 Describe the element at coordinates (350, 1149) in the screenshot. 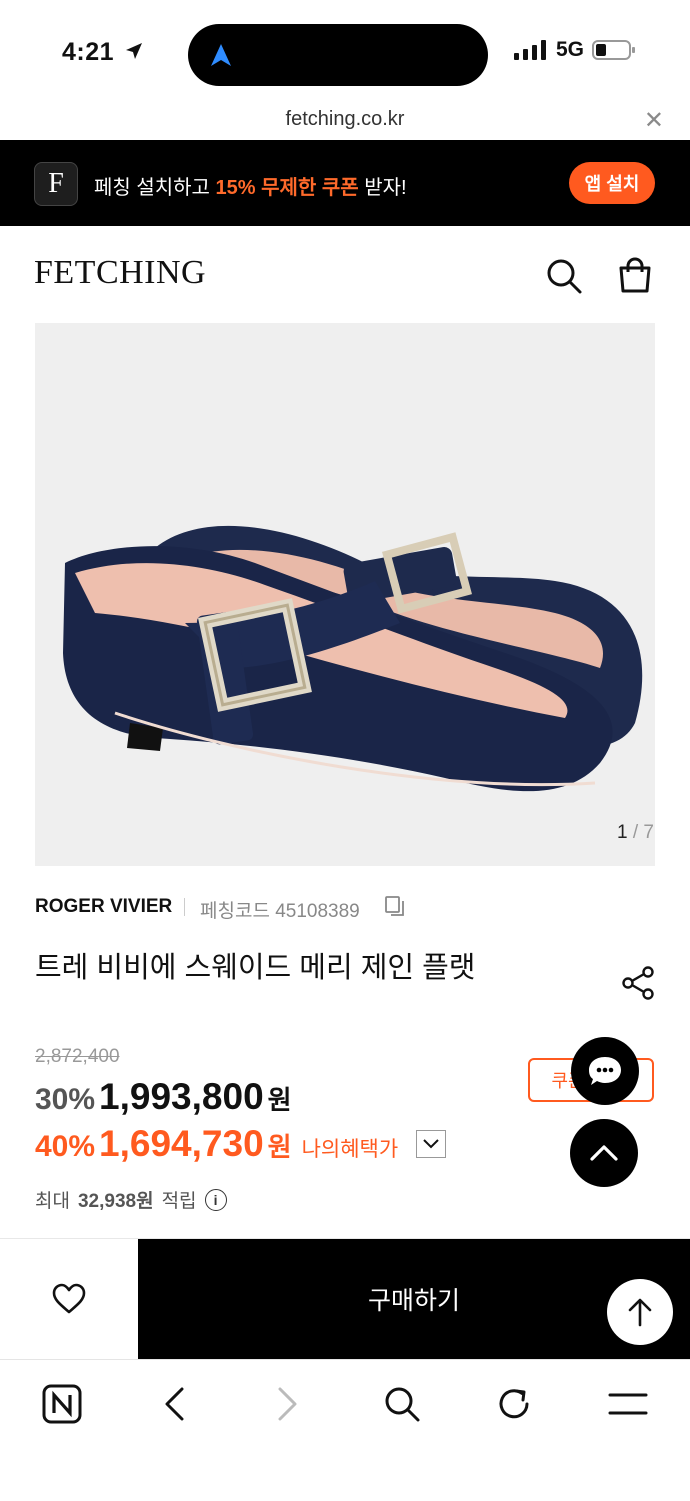

I see `benefit-label: 나의혜택가` at that location.